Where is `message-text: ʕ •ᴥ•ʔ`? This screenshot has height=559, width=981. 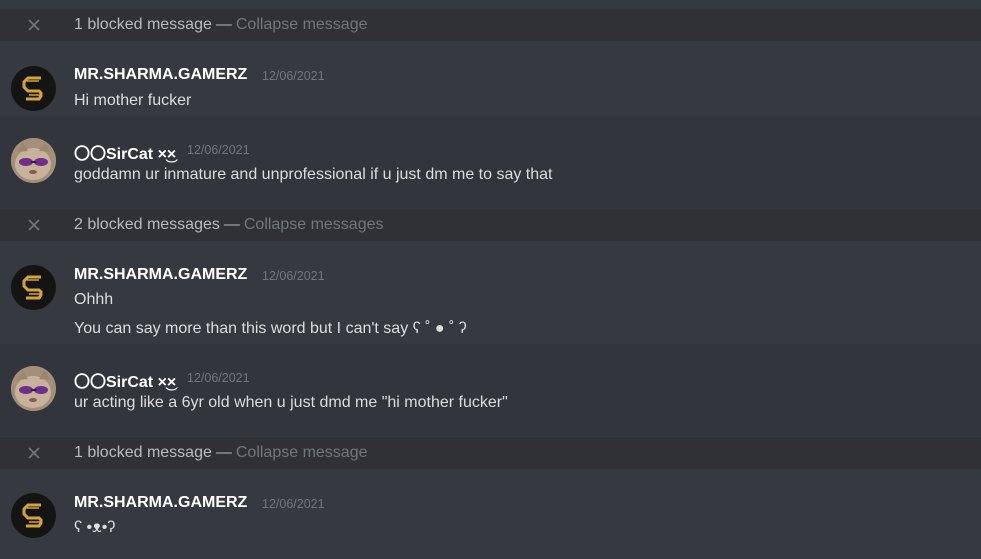 message-text: ʕ •ᴥ•ʔ is located at coordinates (95, 527).